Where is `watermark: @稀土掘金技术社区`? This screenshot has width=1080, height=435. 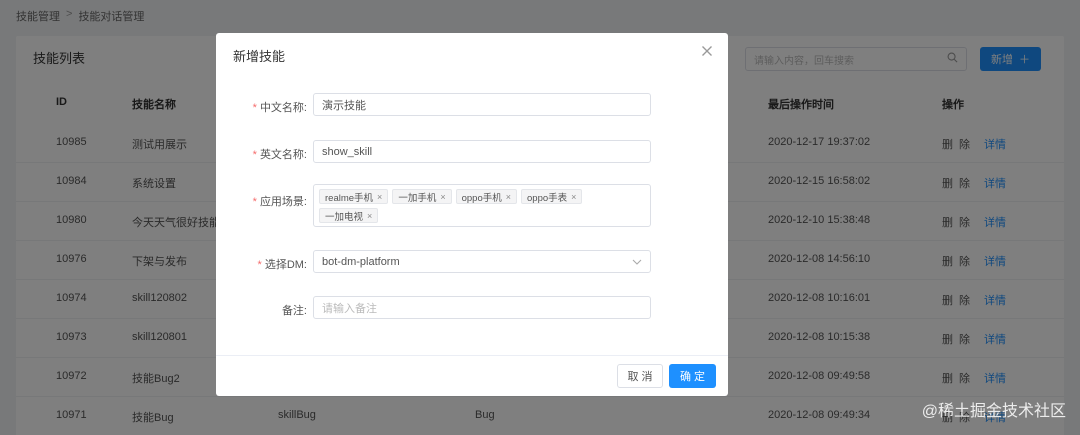 watermark: @稀土掘金技术社区 is located at coordinates (993, 411).